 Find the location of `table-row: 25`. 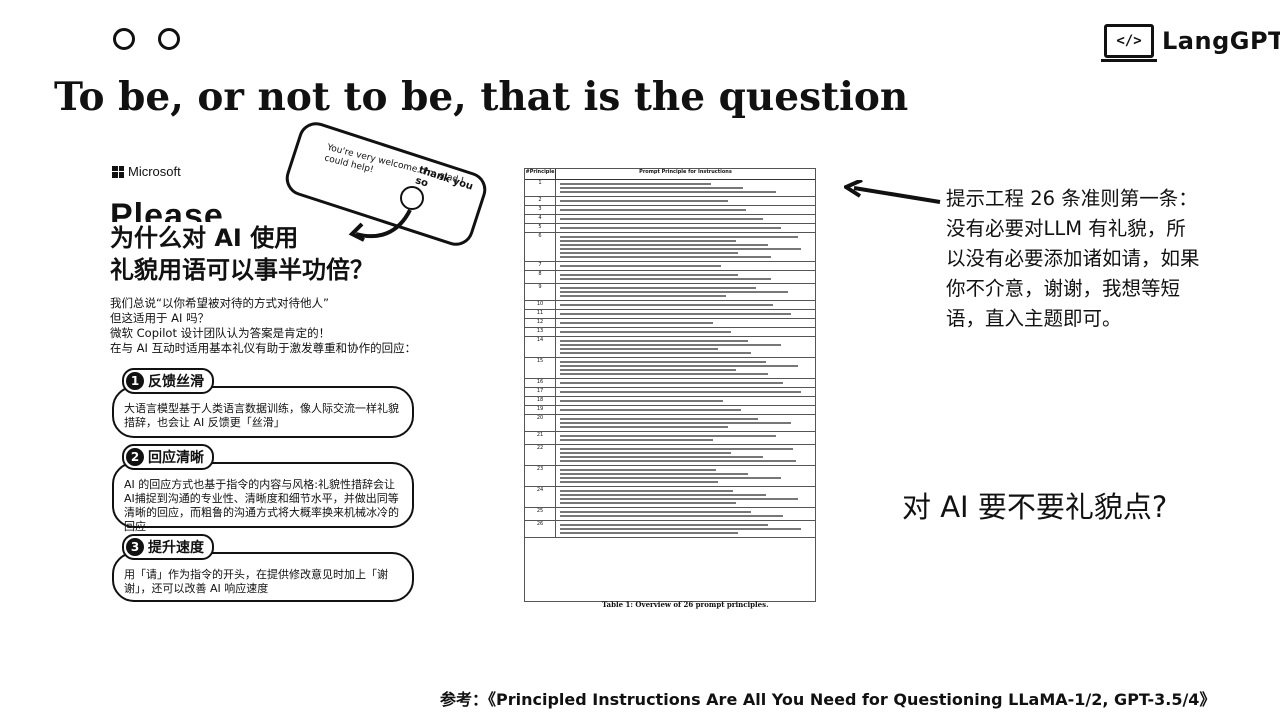

table-row: 25 is located at coordinates (670, 514).